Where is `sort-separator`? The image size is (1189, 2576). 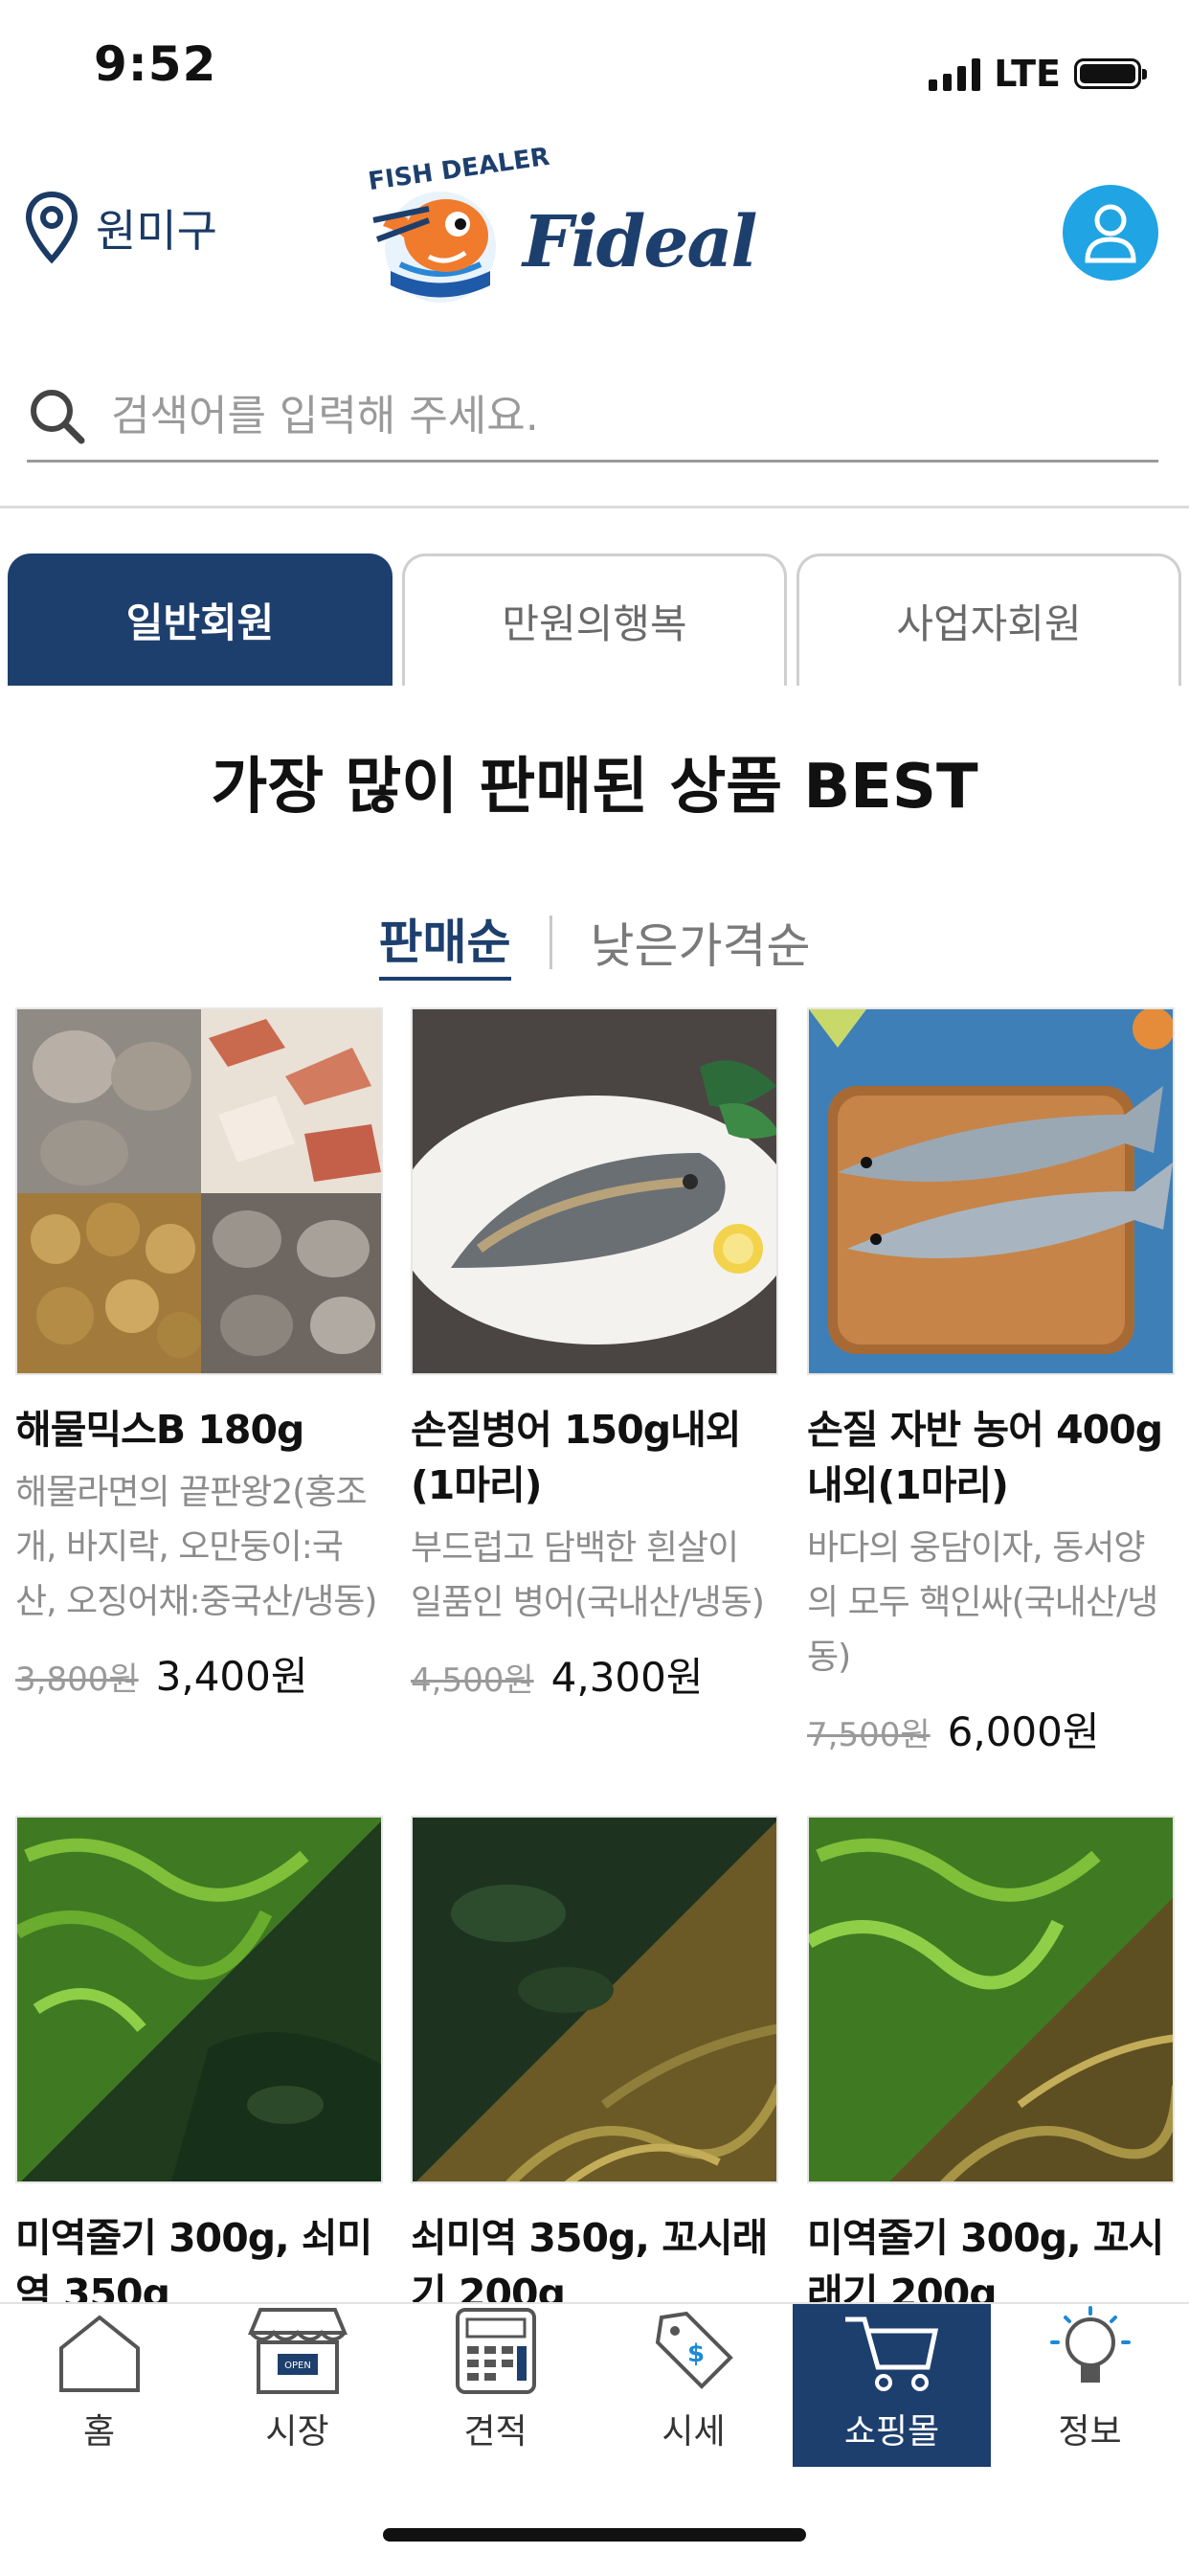 sort-separator is located at coordinates (550, 942).